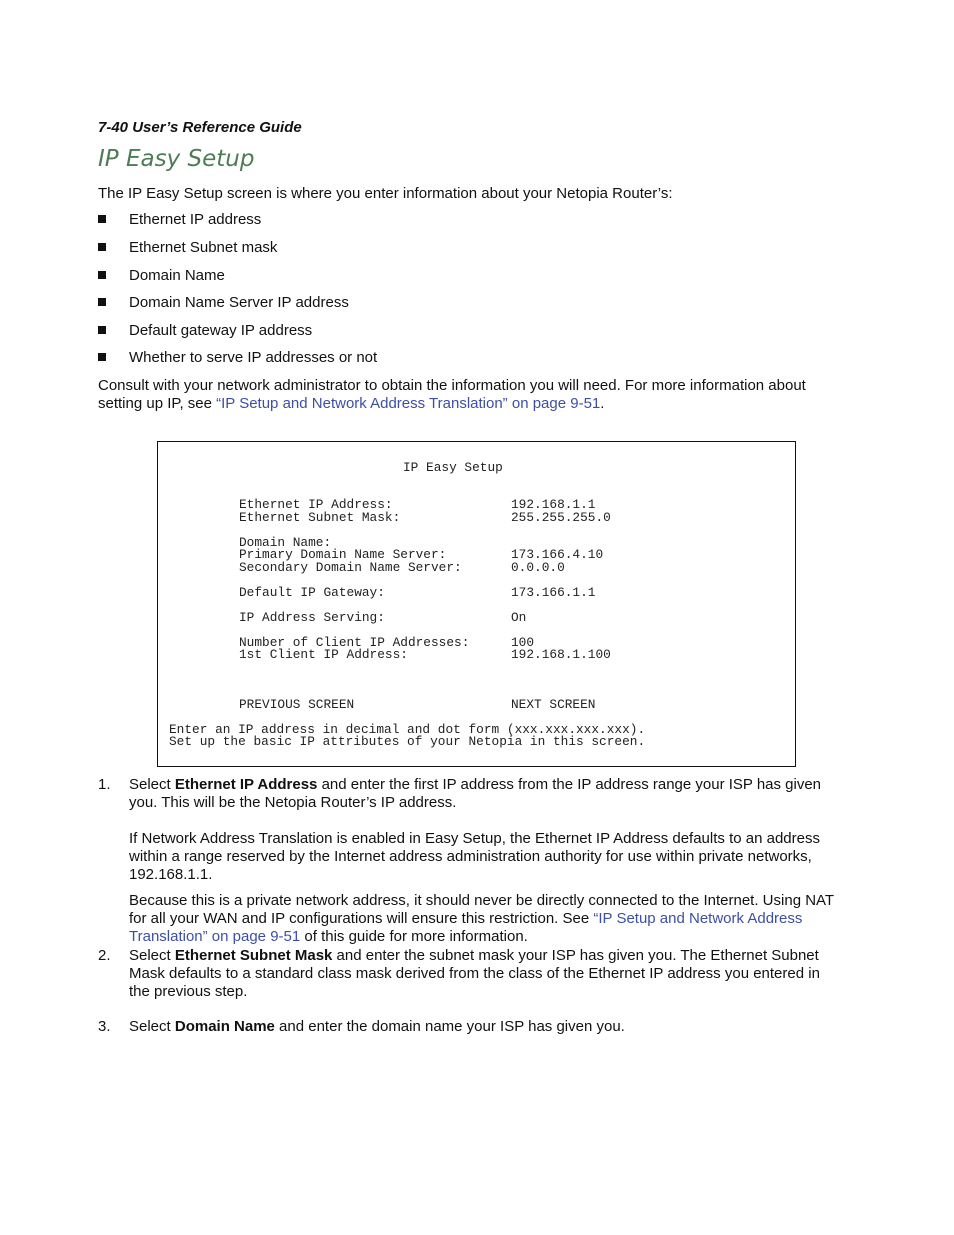 This screenshot has width=954, height=1235. What do you see at coordinates (237, 357) in the screenshot?
I see `bullet-item: Whether to serve IP addresses or not` at bounding box center [237, 357].